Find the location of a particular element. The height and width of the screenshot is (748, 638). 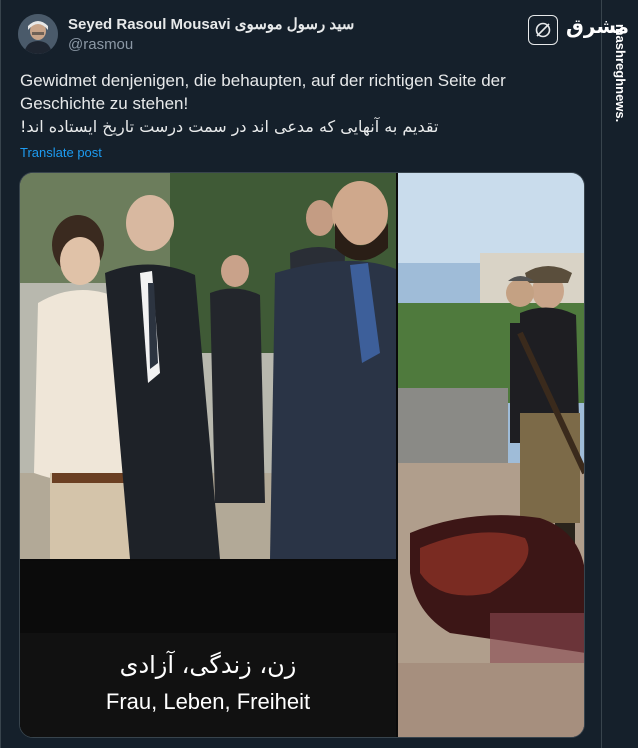

vertical-url-text: mashreghnews.ir is located at coordinates (620, 73).